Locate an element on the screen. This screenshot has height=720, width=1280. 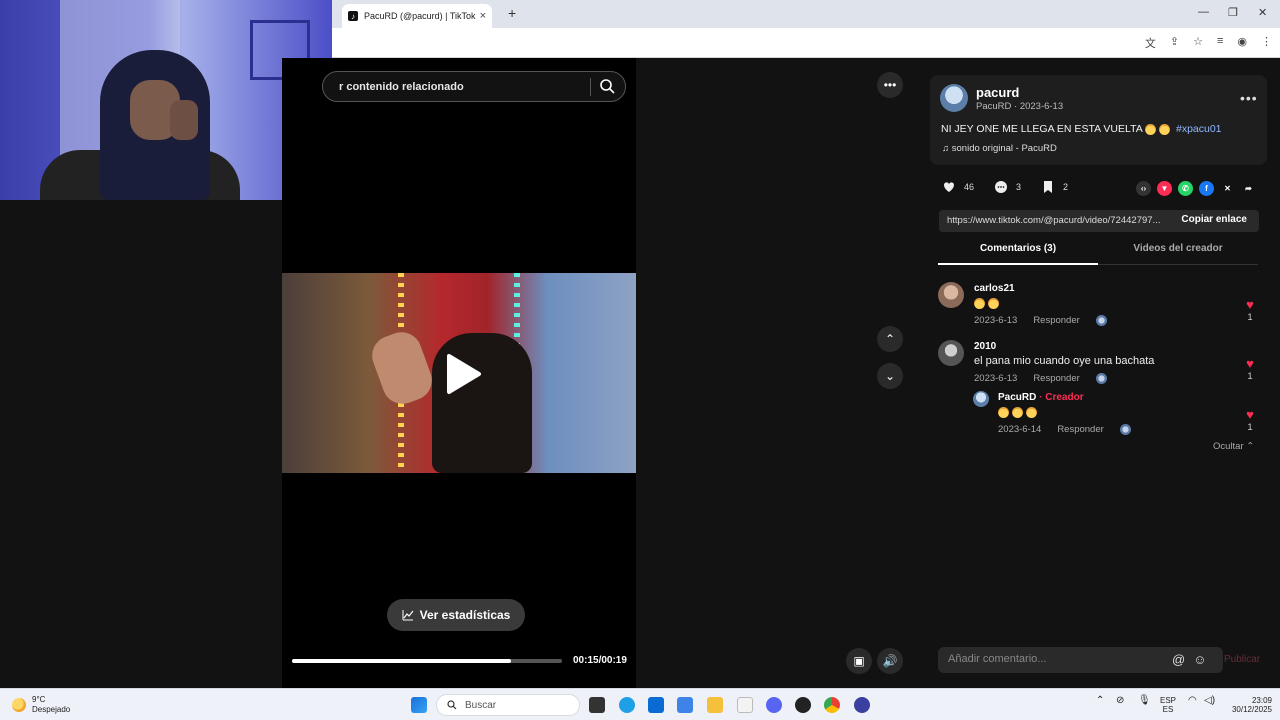
reply-item: PacuRD · Creador 2023-6-14 Responder is located at coordinates (1064, 413).